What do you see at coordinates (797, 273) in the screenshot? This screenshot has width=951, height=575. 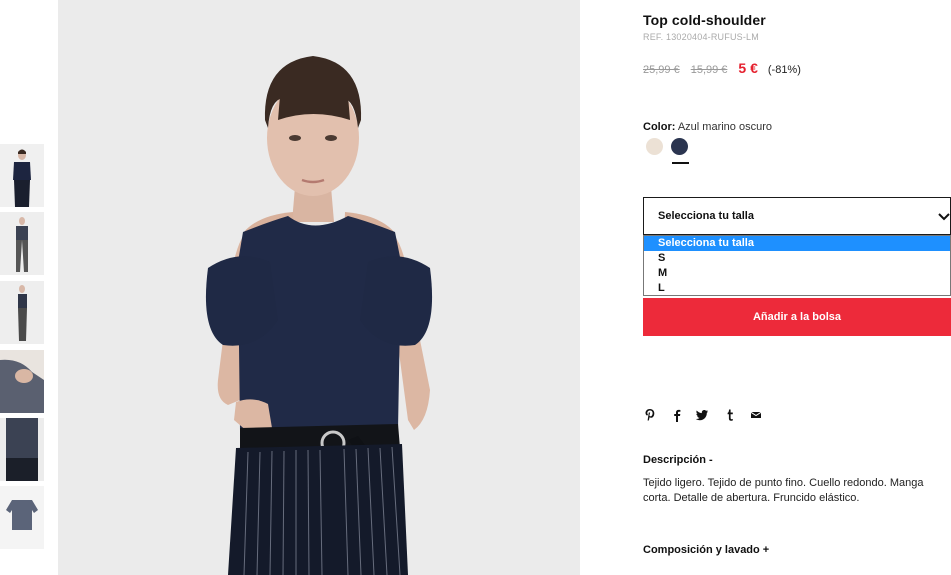 I see `size-option-m: M` at bounding box center [797, 273].